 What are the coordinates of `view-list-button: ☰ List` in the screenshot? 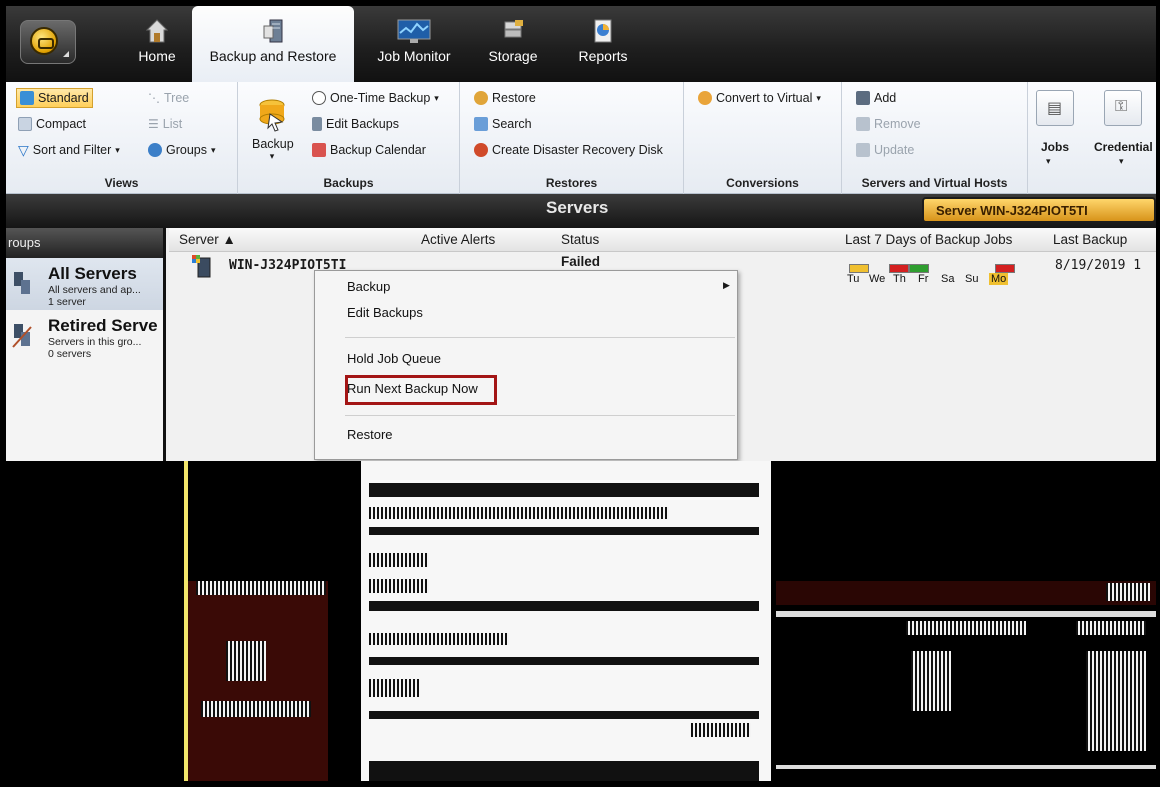 It's located at (165, 124).